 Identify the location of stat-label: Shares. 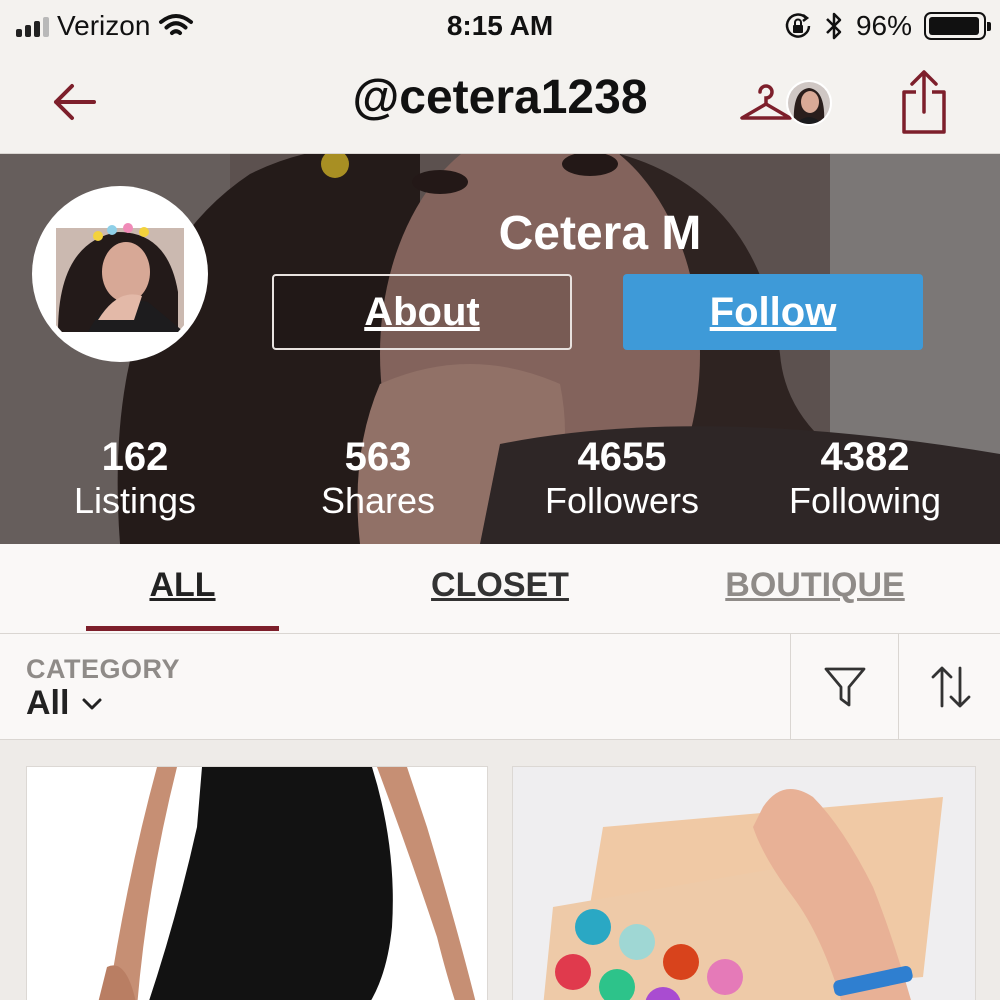
(378, 500).